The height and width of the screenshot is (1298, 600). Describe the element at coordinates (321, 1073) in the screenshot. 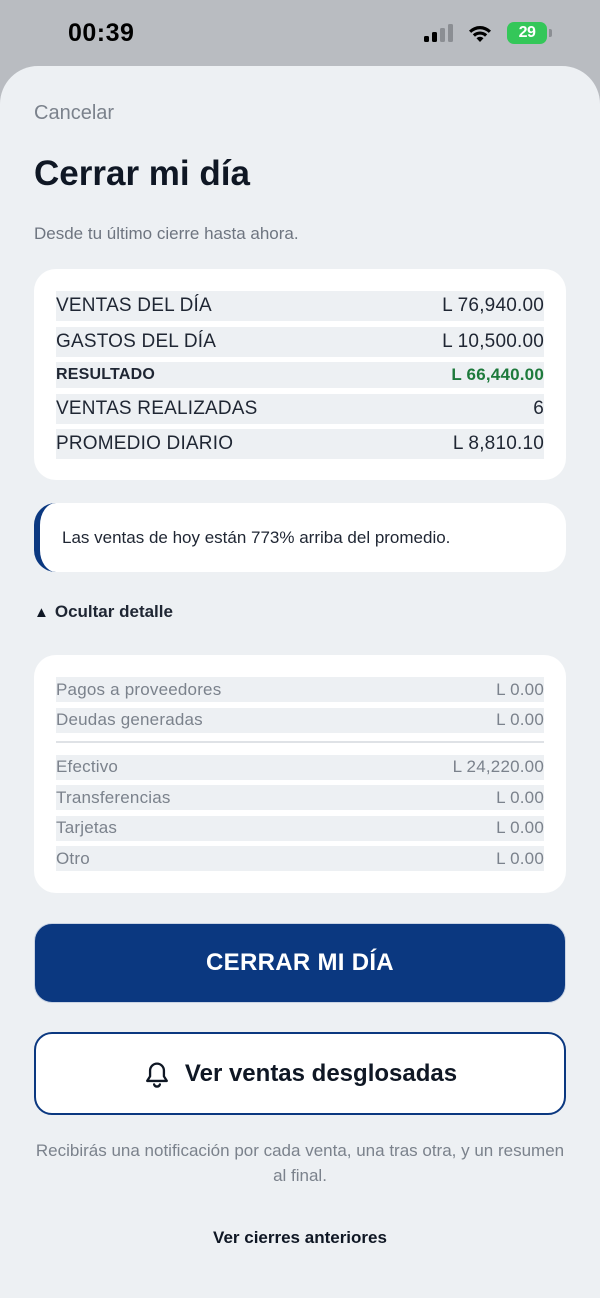

I see `view-sales-label: Ver ventas desglosadas` at that location.